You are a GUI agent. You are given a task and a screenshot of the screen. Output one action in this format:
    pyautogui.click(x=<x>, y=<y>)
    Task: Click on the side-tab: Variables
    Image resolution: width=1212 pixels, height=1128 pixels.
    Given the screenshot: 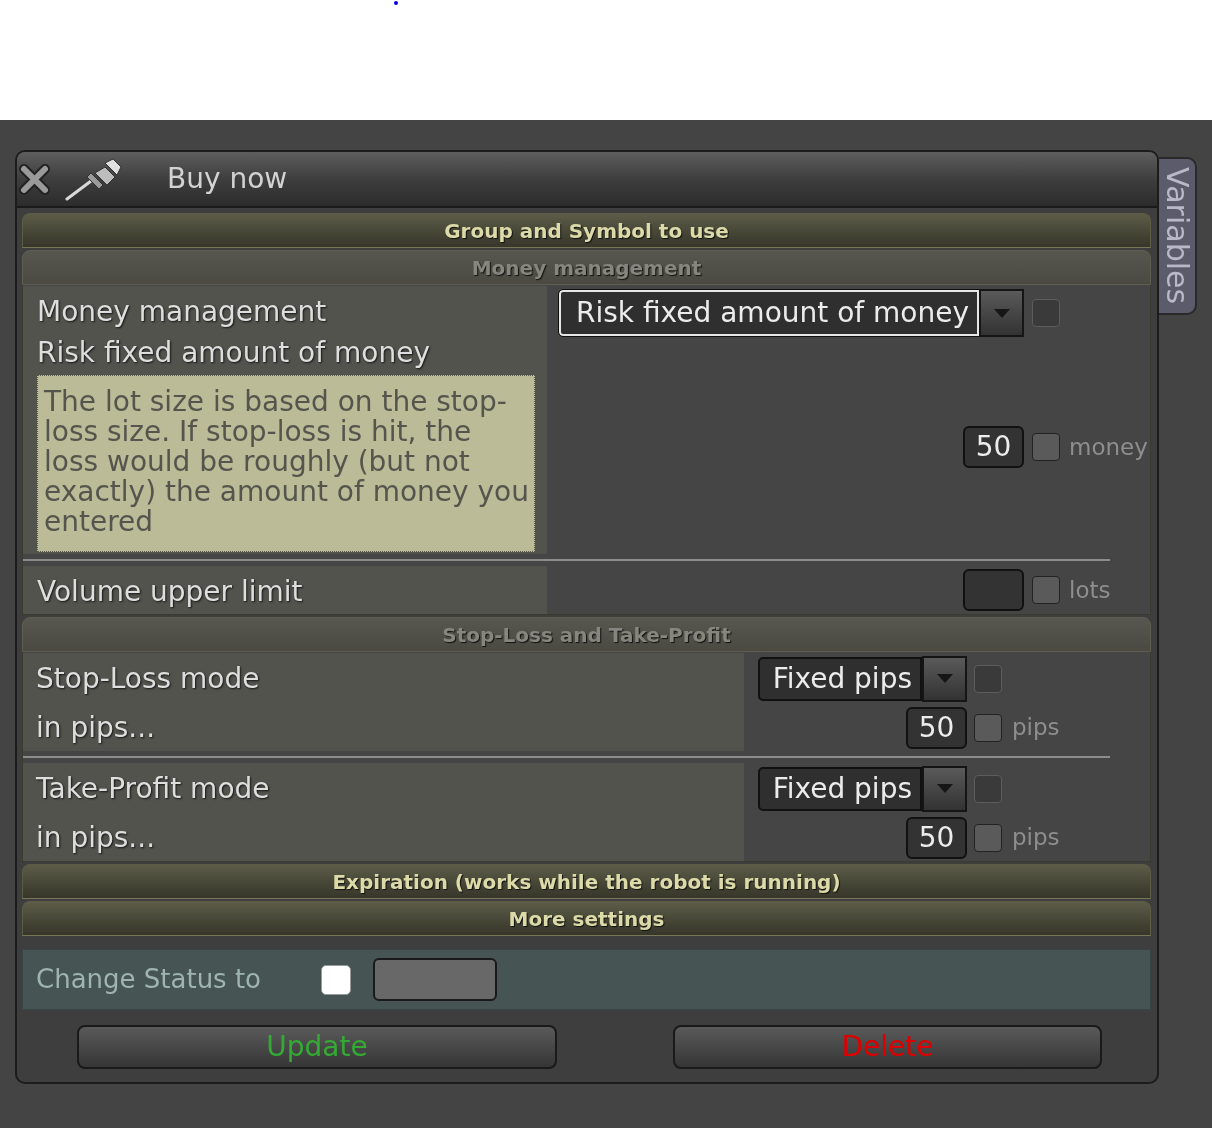 What is the action you would take?
    pyautogui.click(x=1178, y=236)
    